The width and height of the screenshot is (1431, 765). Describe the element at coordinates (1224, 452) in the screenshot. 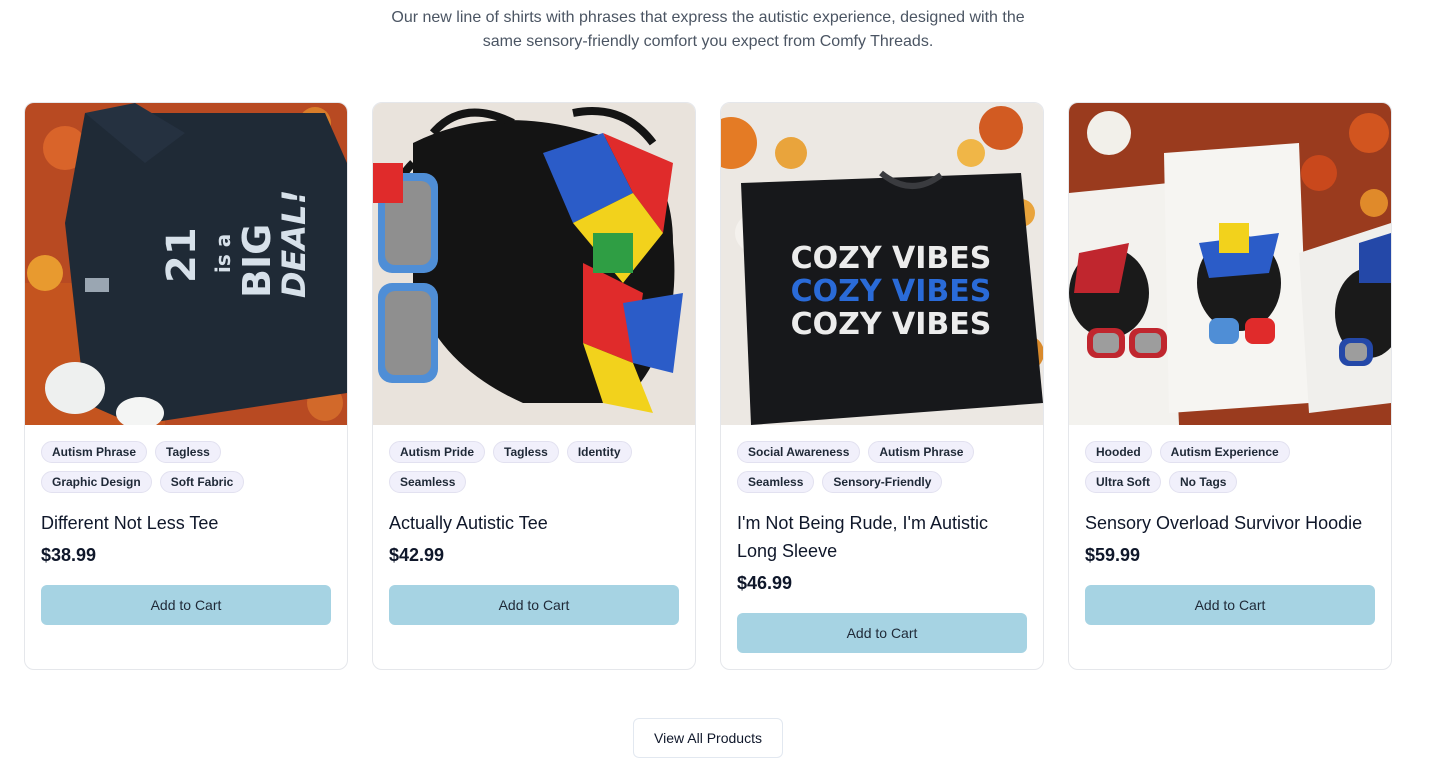

I see `tag: Autism Experience` at that location.